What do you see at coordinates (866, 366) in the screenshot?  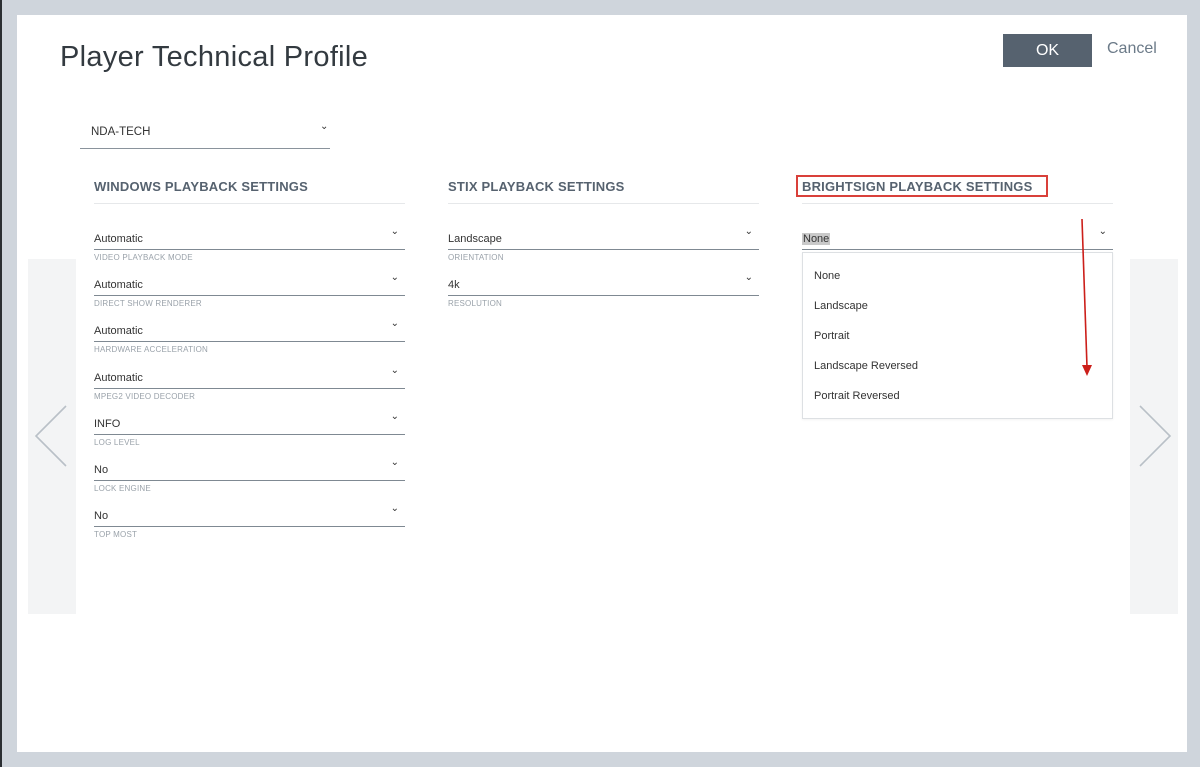 I see `dropdown-option-landscape-reversed: Landscape Reversed` at bounding box center [866, 366].